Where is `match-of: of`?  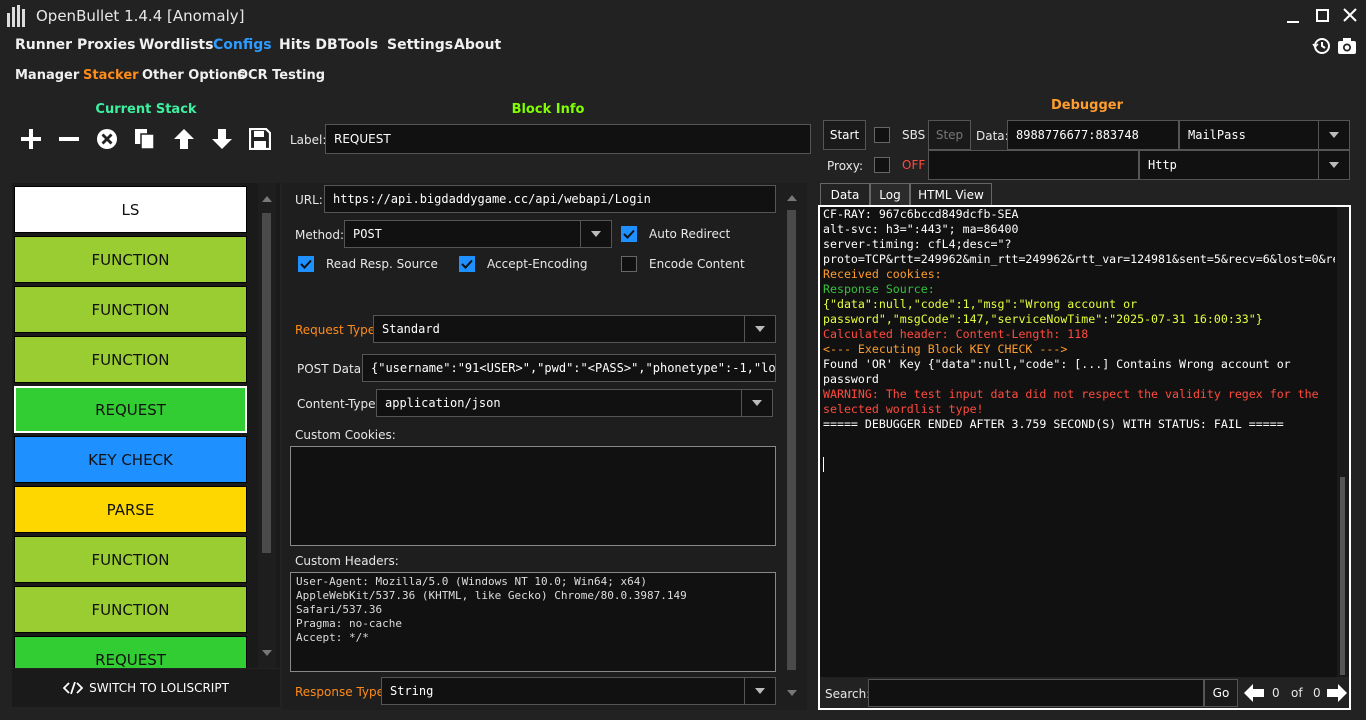 match-of: of is located at coordinates (1297, 693).